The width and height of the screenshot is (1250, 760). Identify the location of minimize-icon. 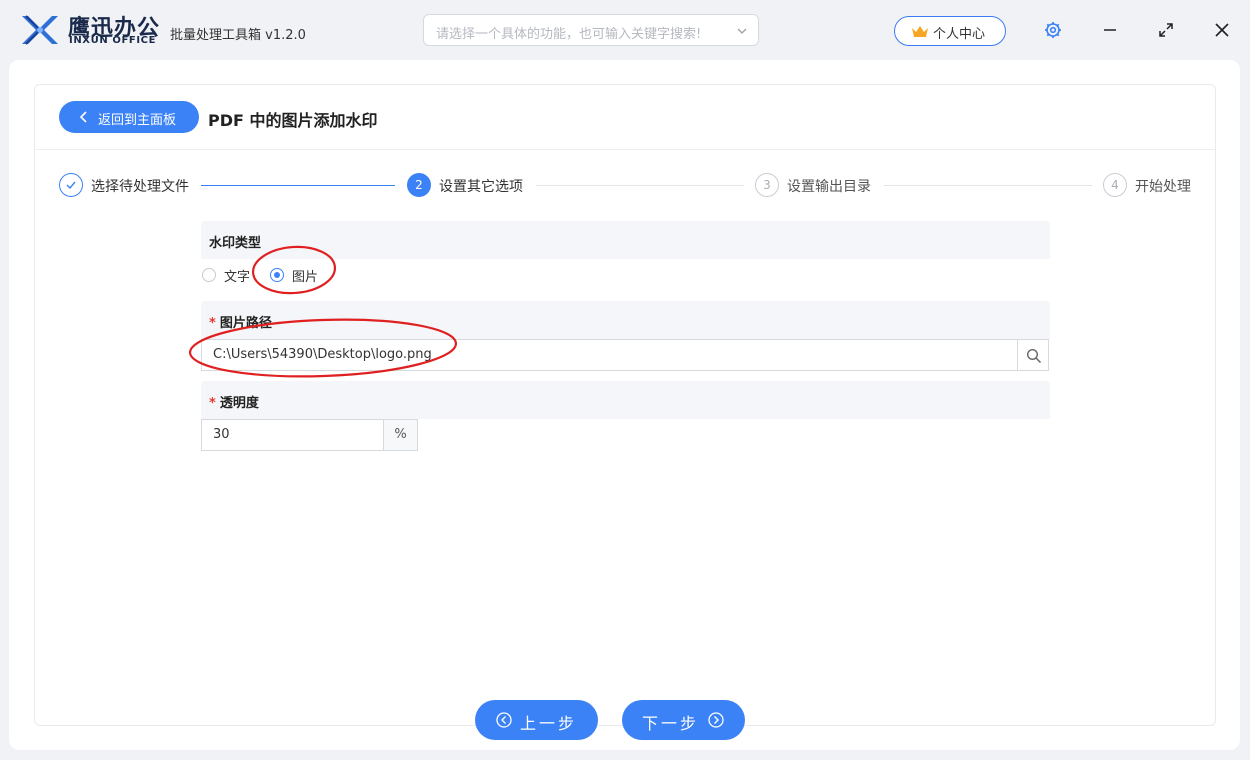
(1110, 30).